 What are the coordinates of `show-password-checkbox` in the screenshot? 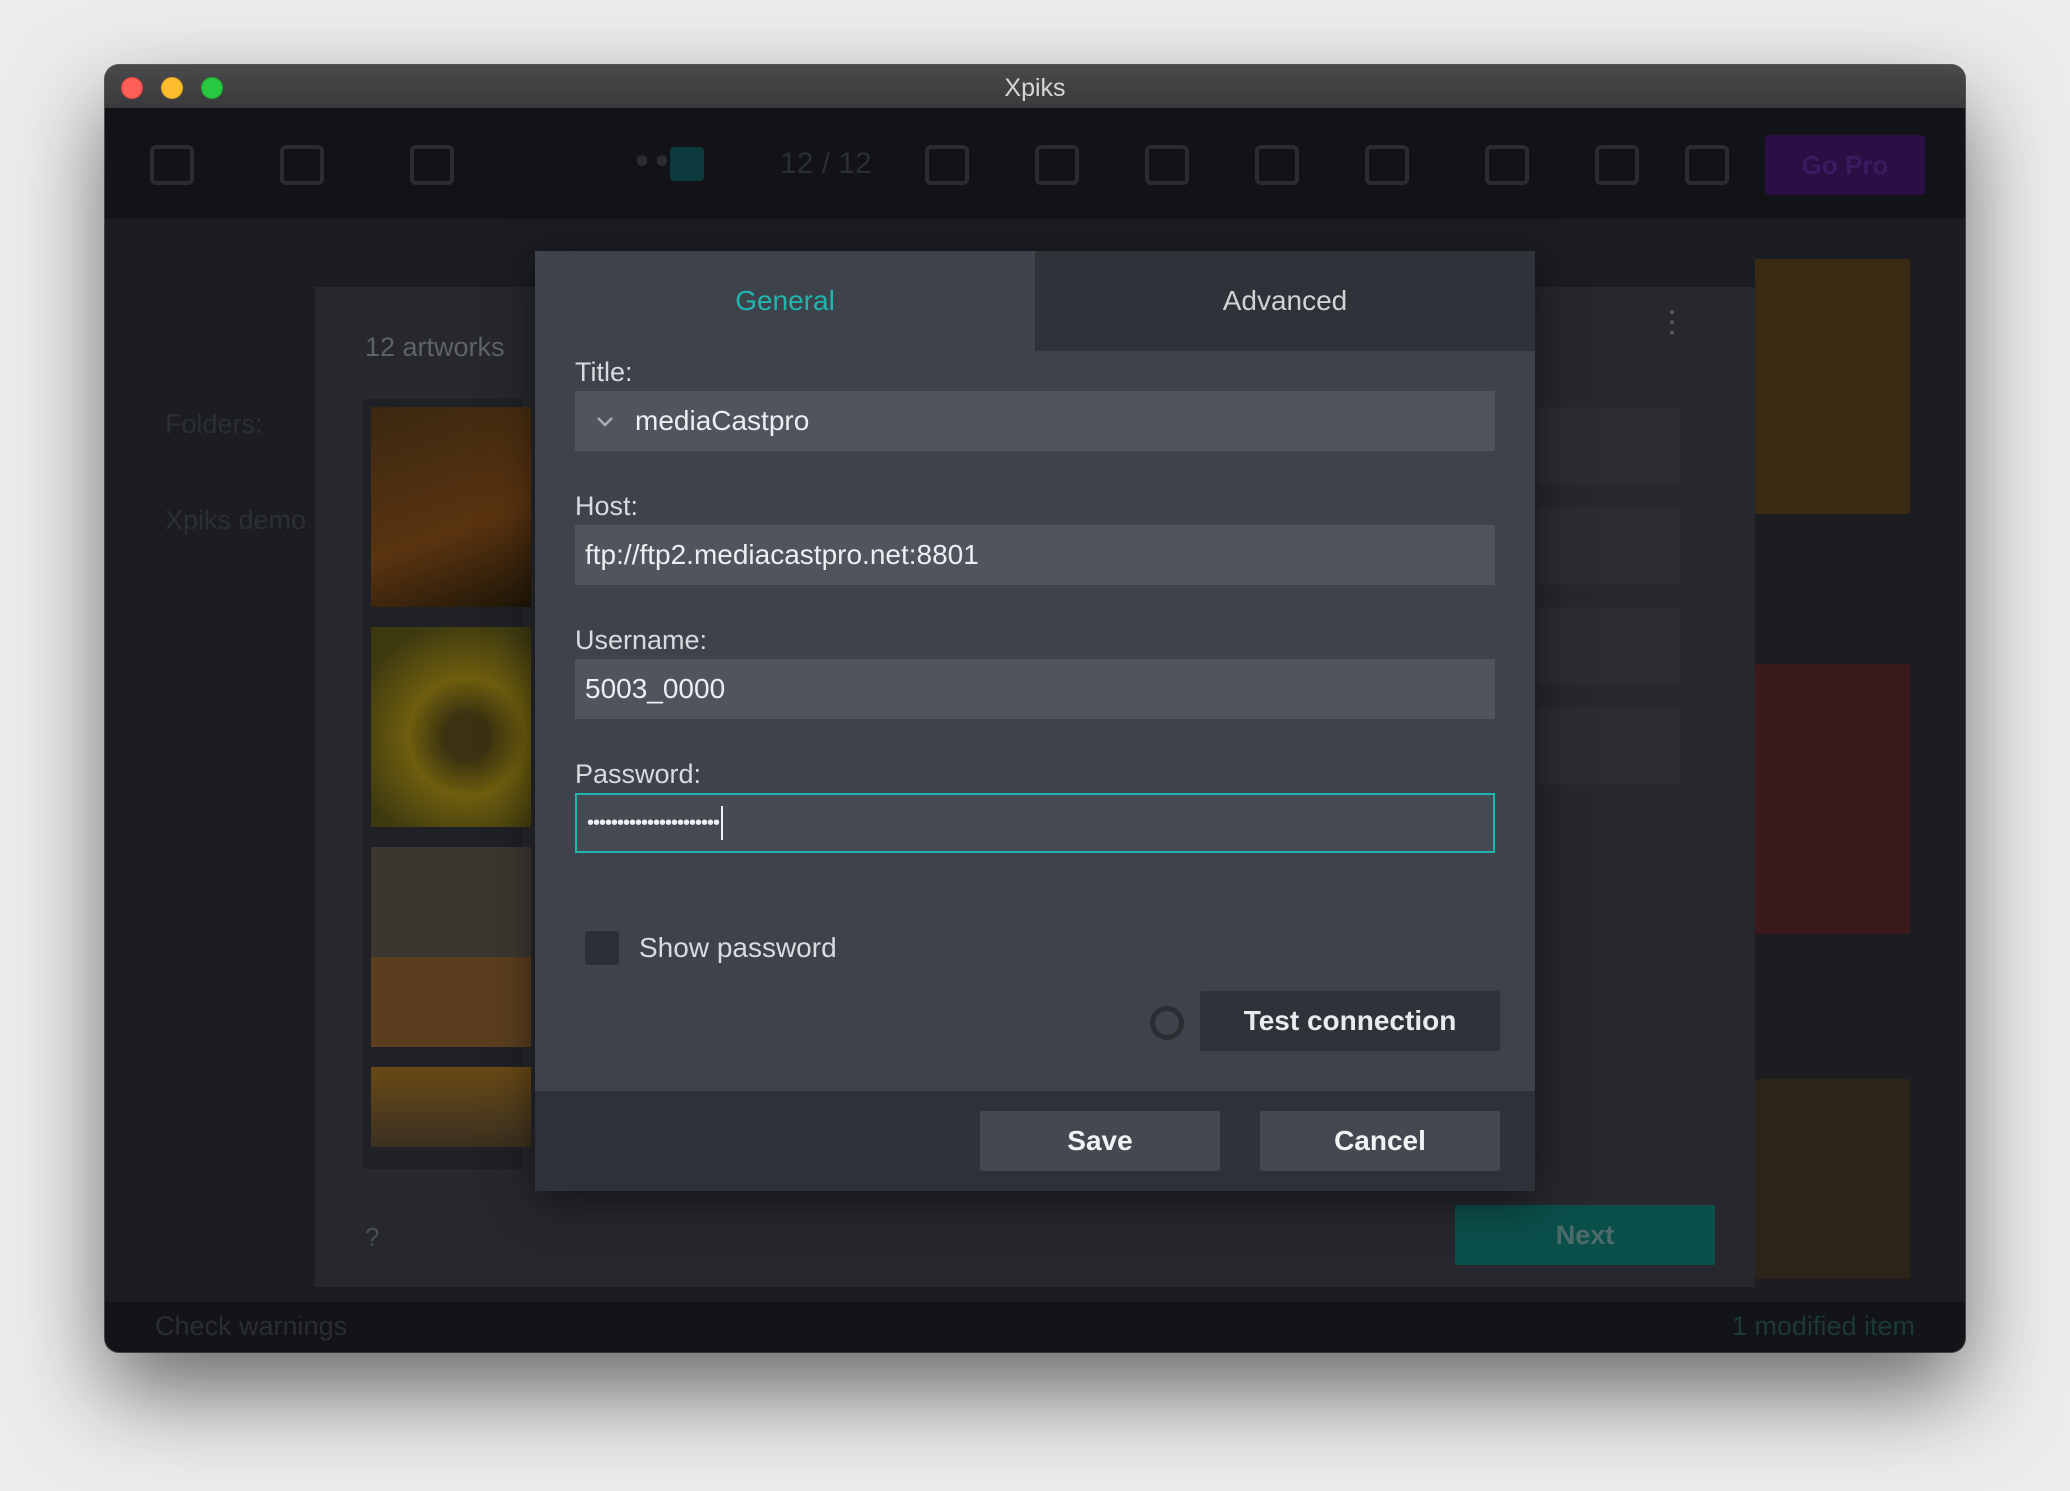 It's located at (602, 948).